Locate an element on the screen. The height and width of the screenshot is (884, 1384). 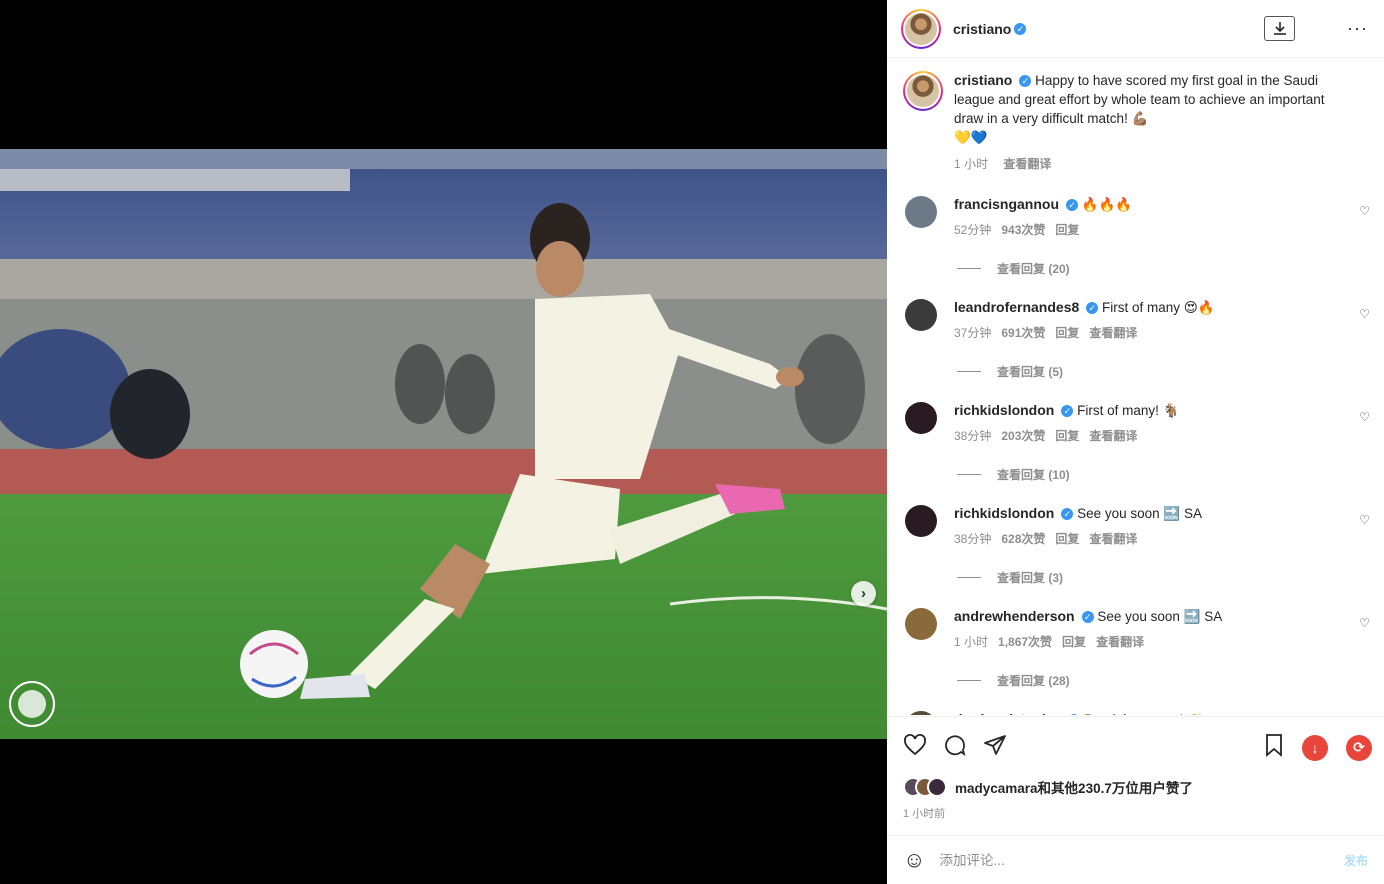
like-button is located at coordinates (915, 745).